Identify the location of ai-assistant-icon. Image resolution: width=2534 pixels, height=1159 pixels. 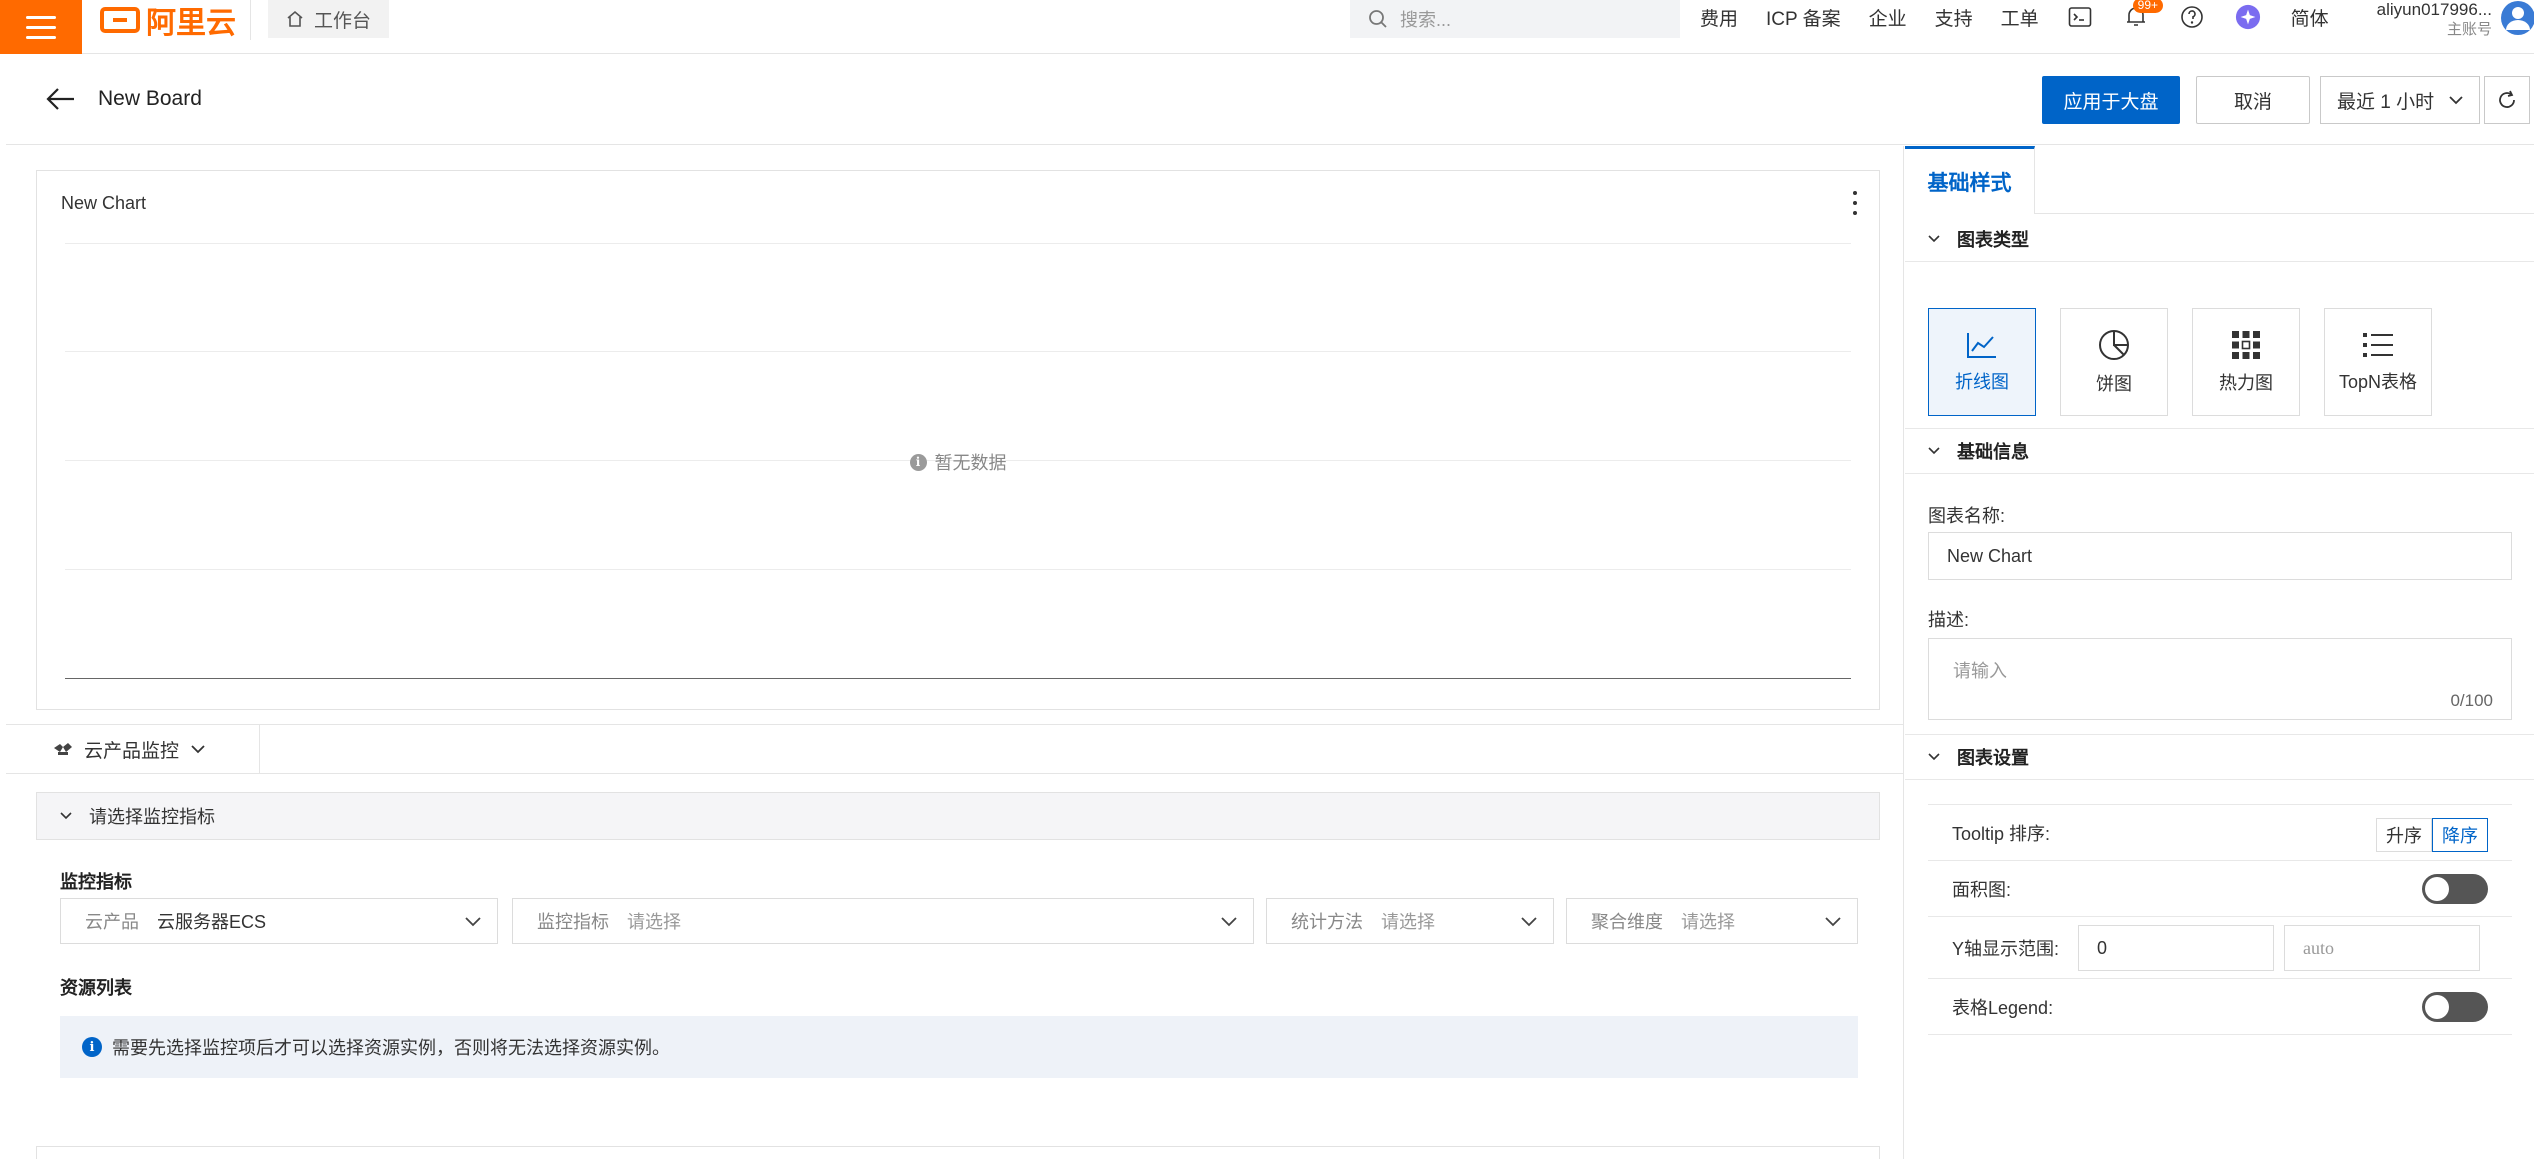
(2248, 17).